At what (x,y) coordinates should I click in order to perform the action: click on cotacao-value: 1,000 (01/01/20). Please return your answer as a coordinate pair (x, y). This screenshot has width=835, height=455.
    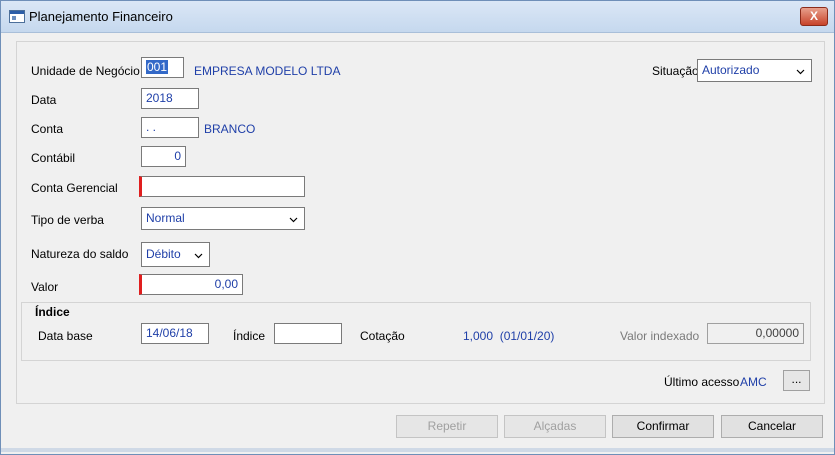
    Looking at the image, I should click on (509, 336).